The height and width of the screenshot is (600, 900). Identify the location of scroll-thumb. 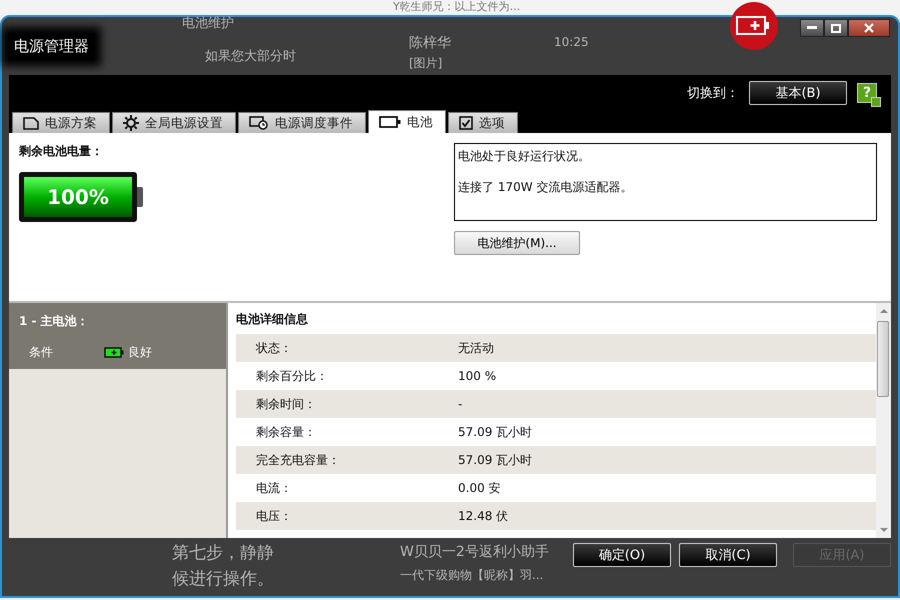
(883, 359).